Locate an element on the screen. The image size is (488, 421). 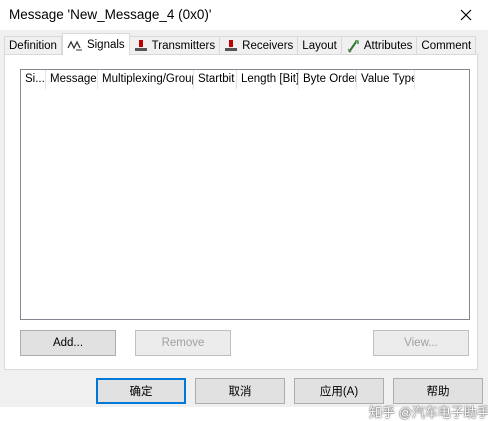
tab-receivers: Receivers is located at coordinates (259, 45).